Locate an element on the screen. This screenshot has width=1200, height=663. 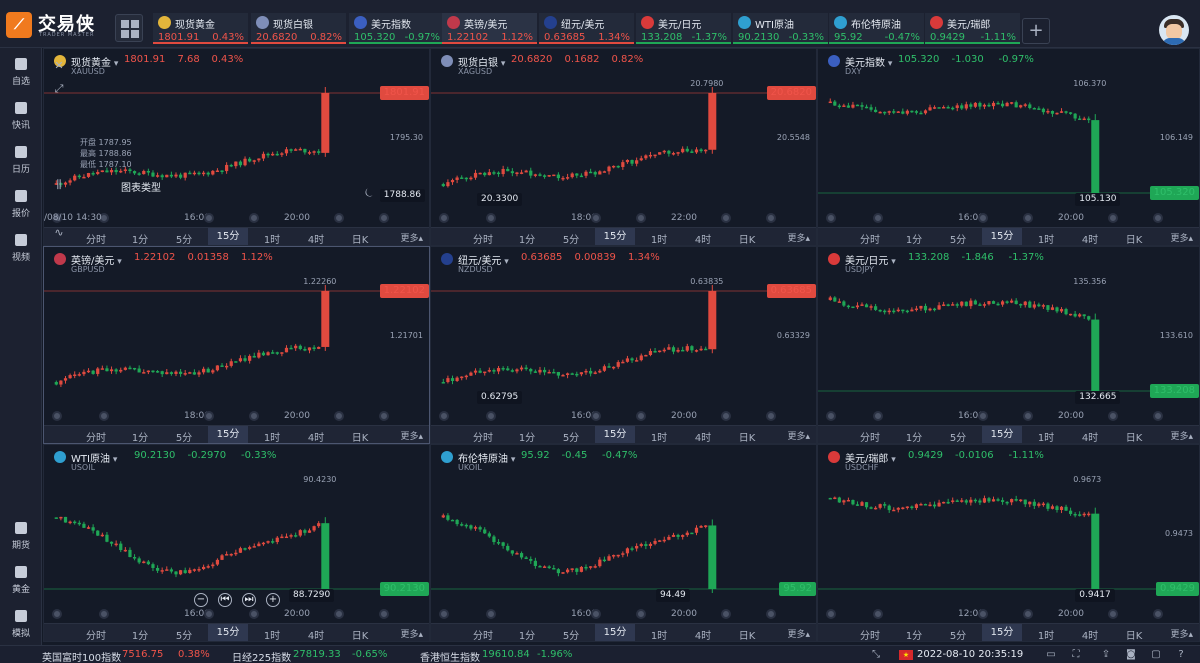
sidebar-item-4: 视频 is located at coordinates (21, 252).